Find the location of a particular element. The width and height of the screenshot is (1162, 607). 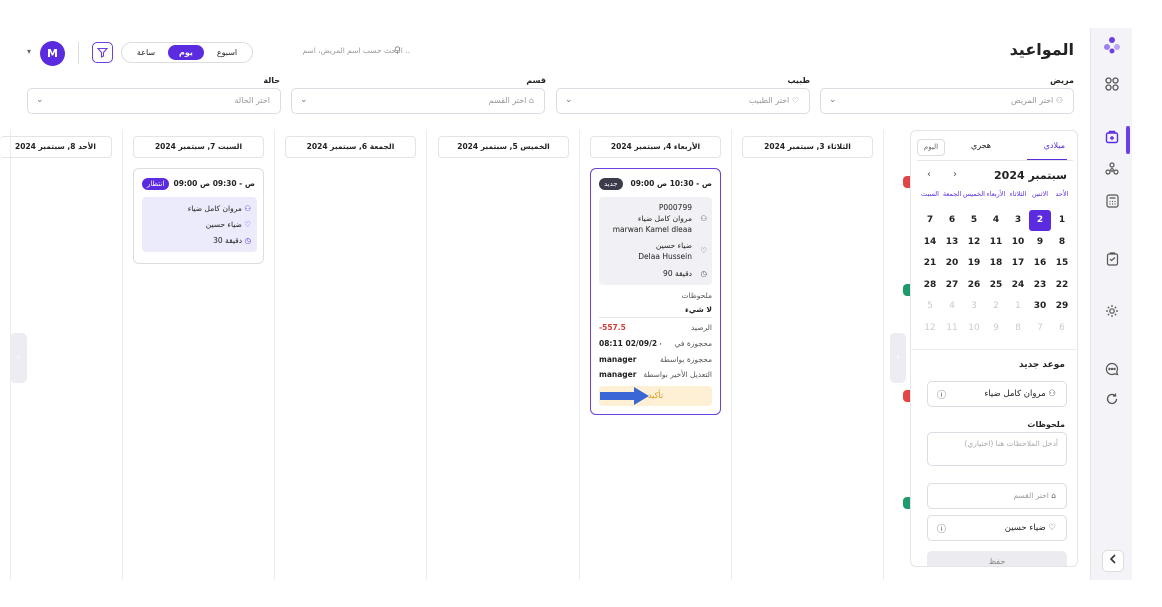

today-button: اليوم is located at coordinates (931, 147).